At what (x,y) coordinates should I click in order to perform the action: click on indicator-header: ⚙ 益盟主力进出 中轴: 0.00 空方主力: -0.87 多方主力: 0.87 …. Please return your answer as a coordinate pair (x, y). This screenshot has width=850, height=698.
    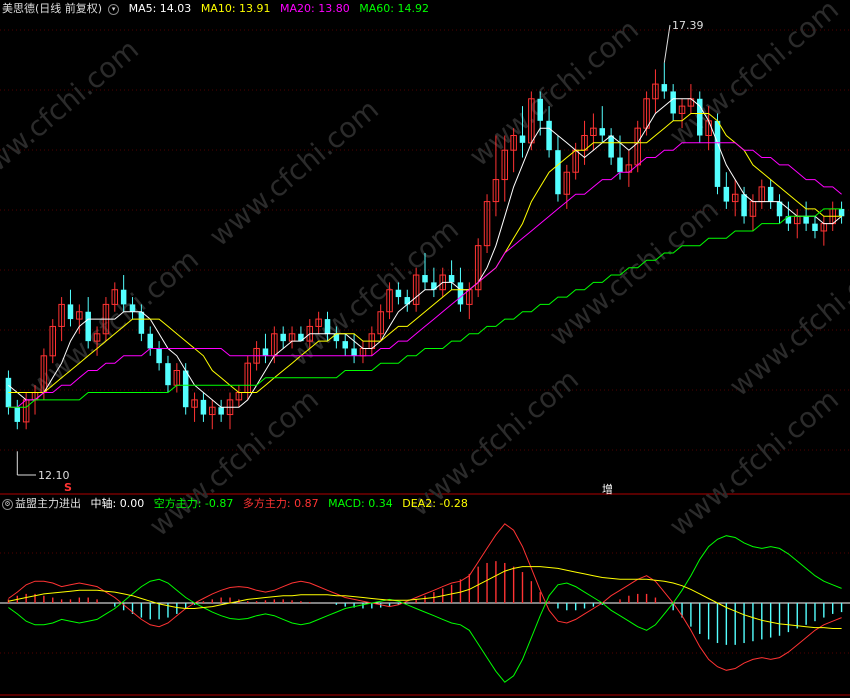
    Looking at the image, I should click on (238, 504).